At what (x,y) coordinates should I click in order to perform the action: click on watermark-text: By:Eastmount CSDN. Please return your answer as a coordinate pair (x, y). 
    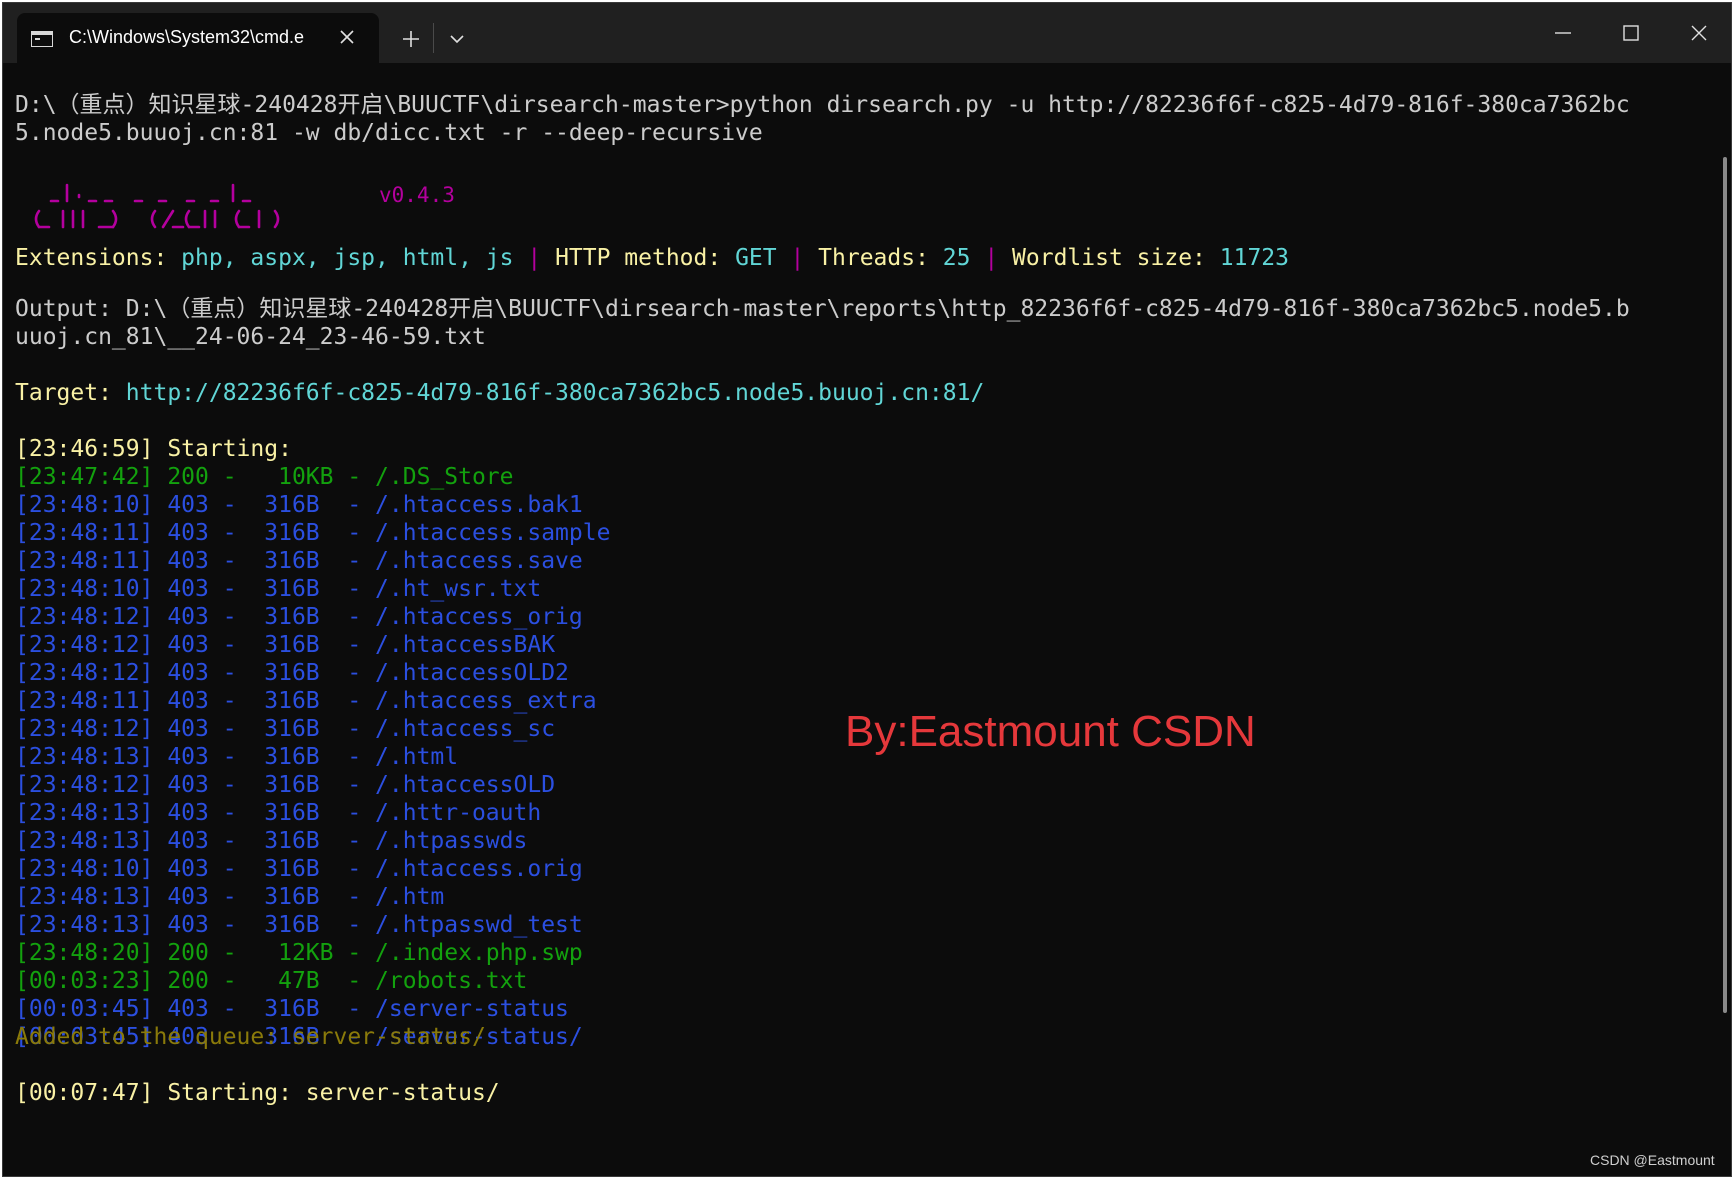
    Looking at the image, I should click on (1050, 731).